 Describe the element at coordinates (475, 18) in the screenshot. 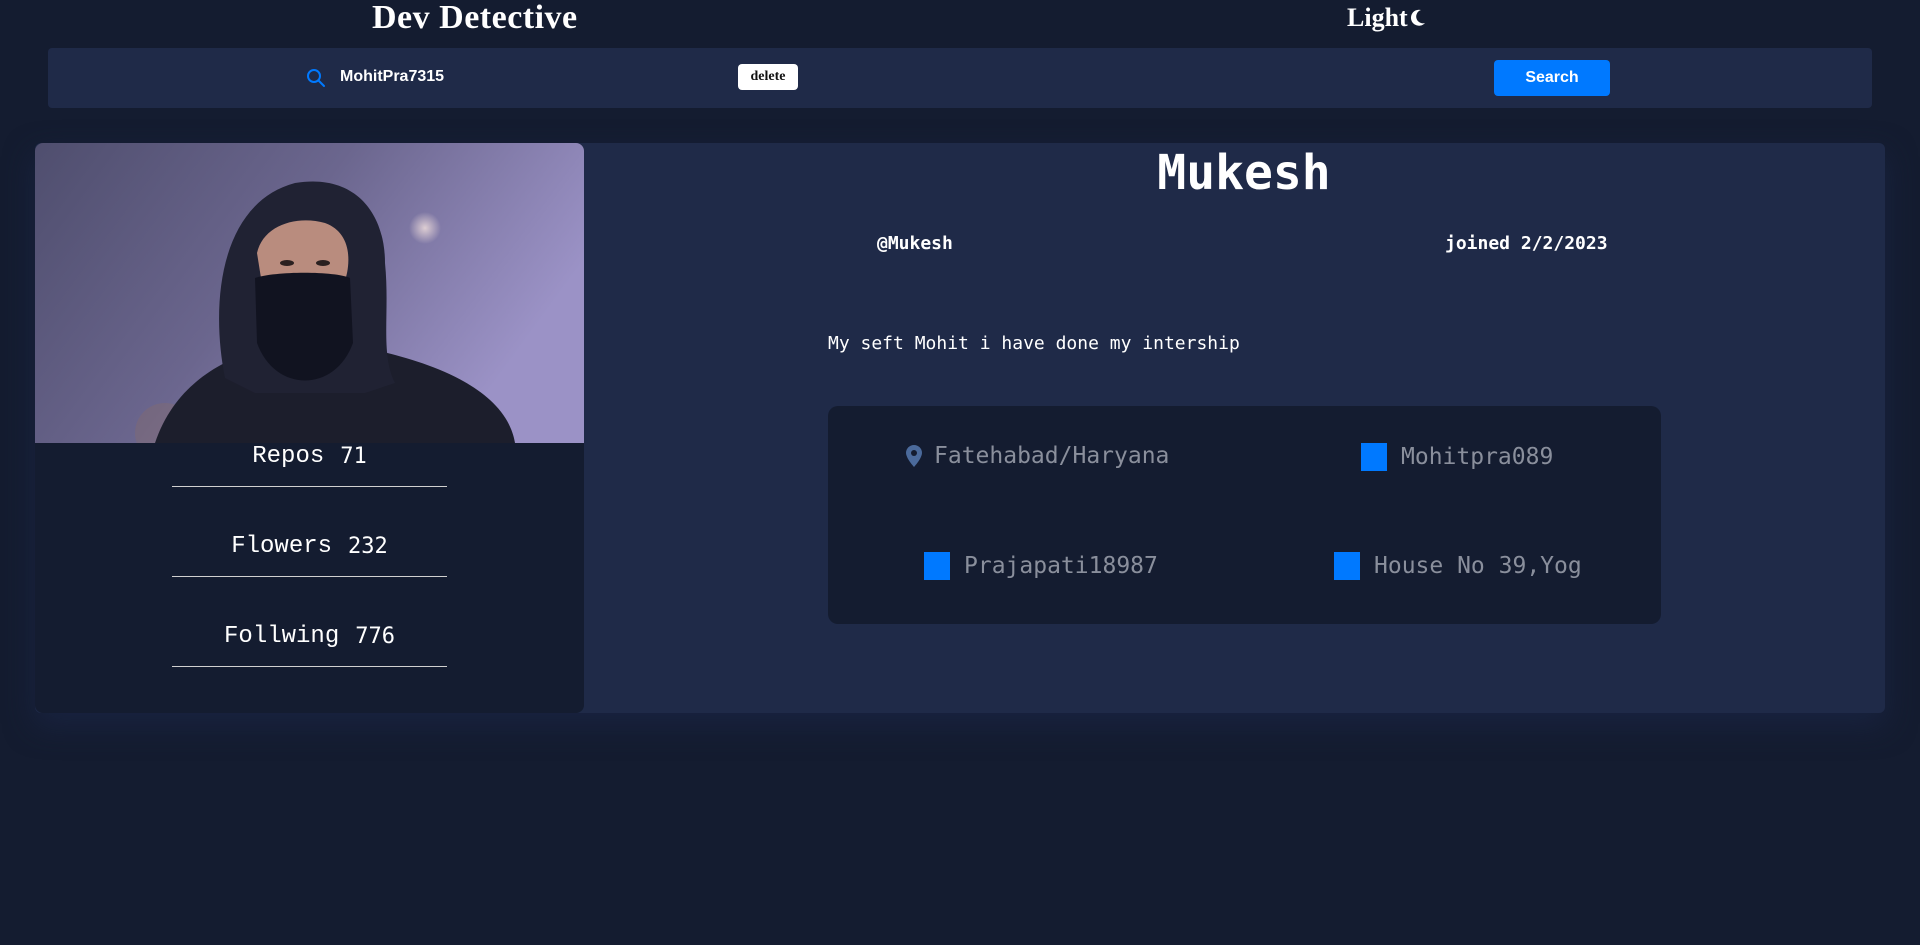

I see `app-title: Dev Detective` at that location.